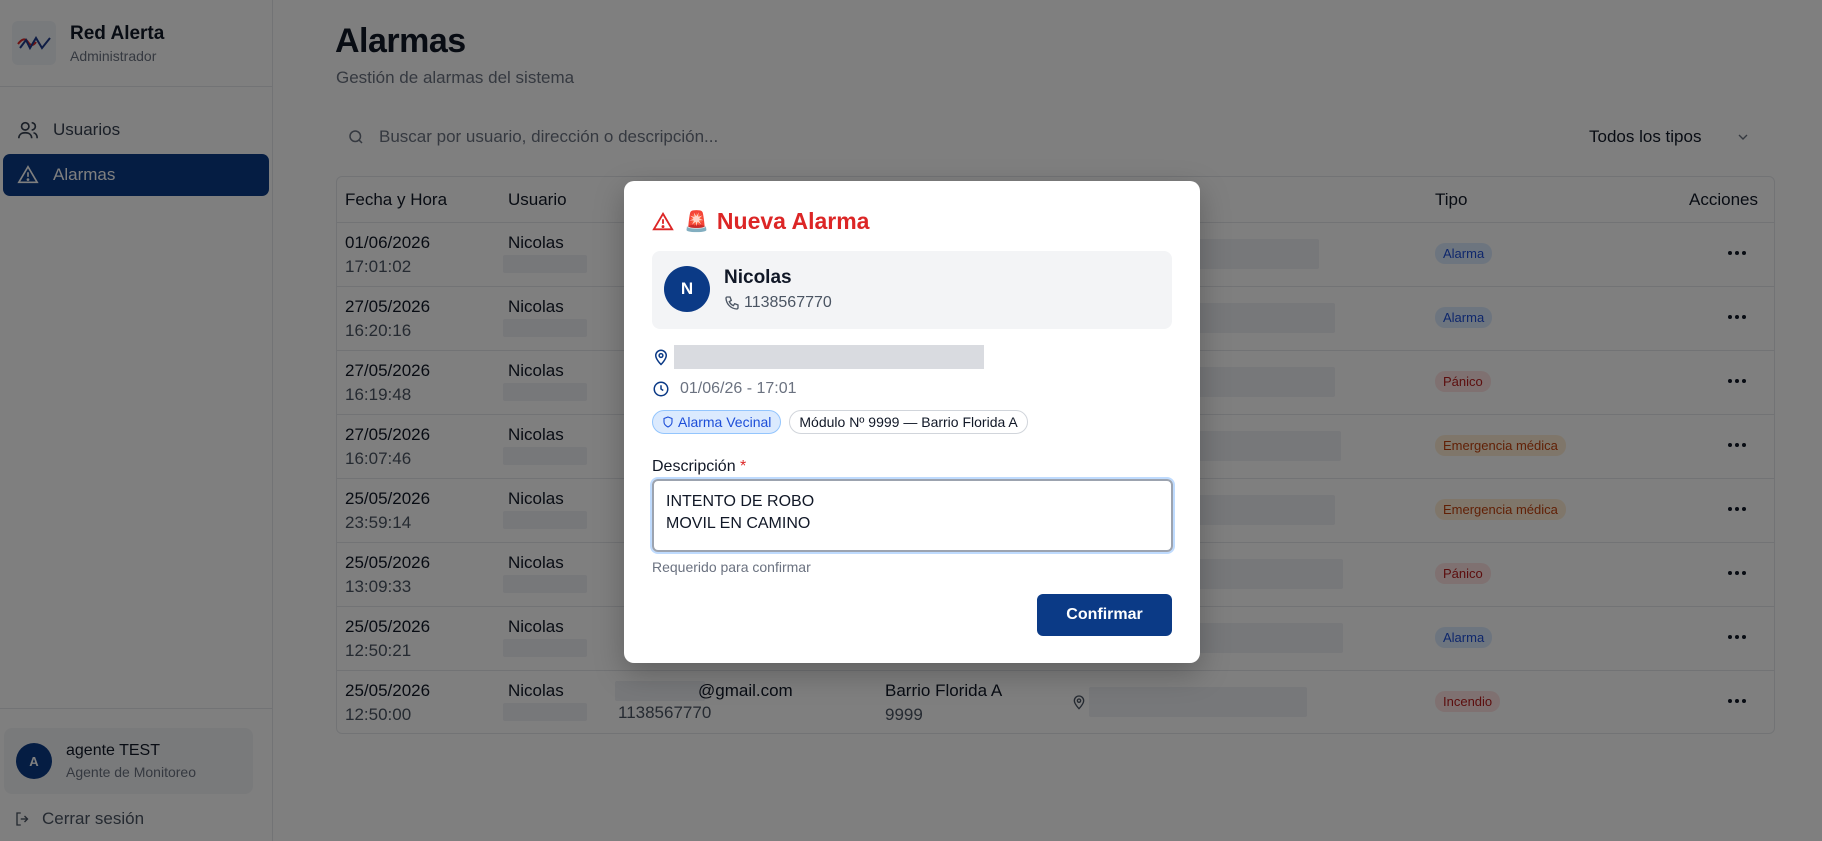 The height and width of the screenshot is (841, 1822). What do you see at coordinates (668, 422) in the screenshot?
I see `shield-icon` at bounding box center [668, 422].